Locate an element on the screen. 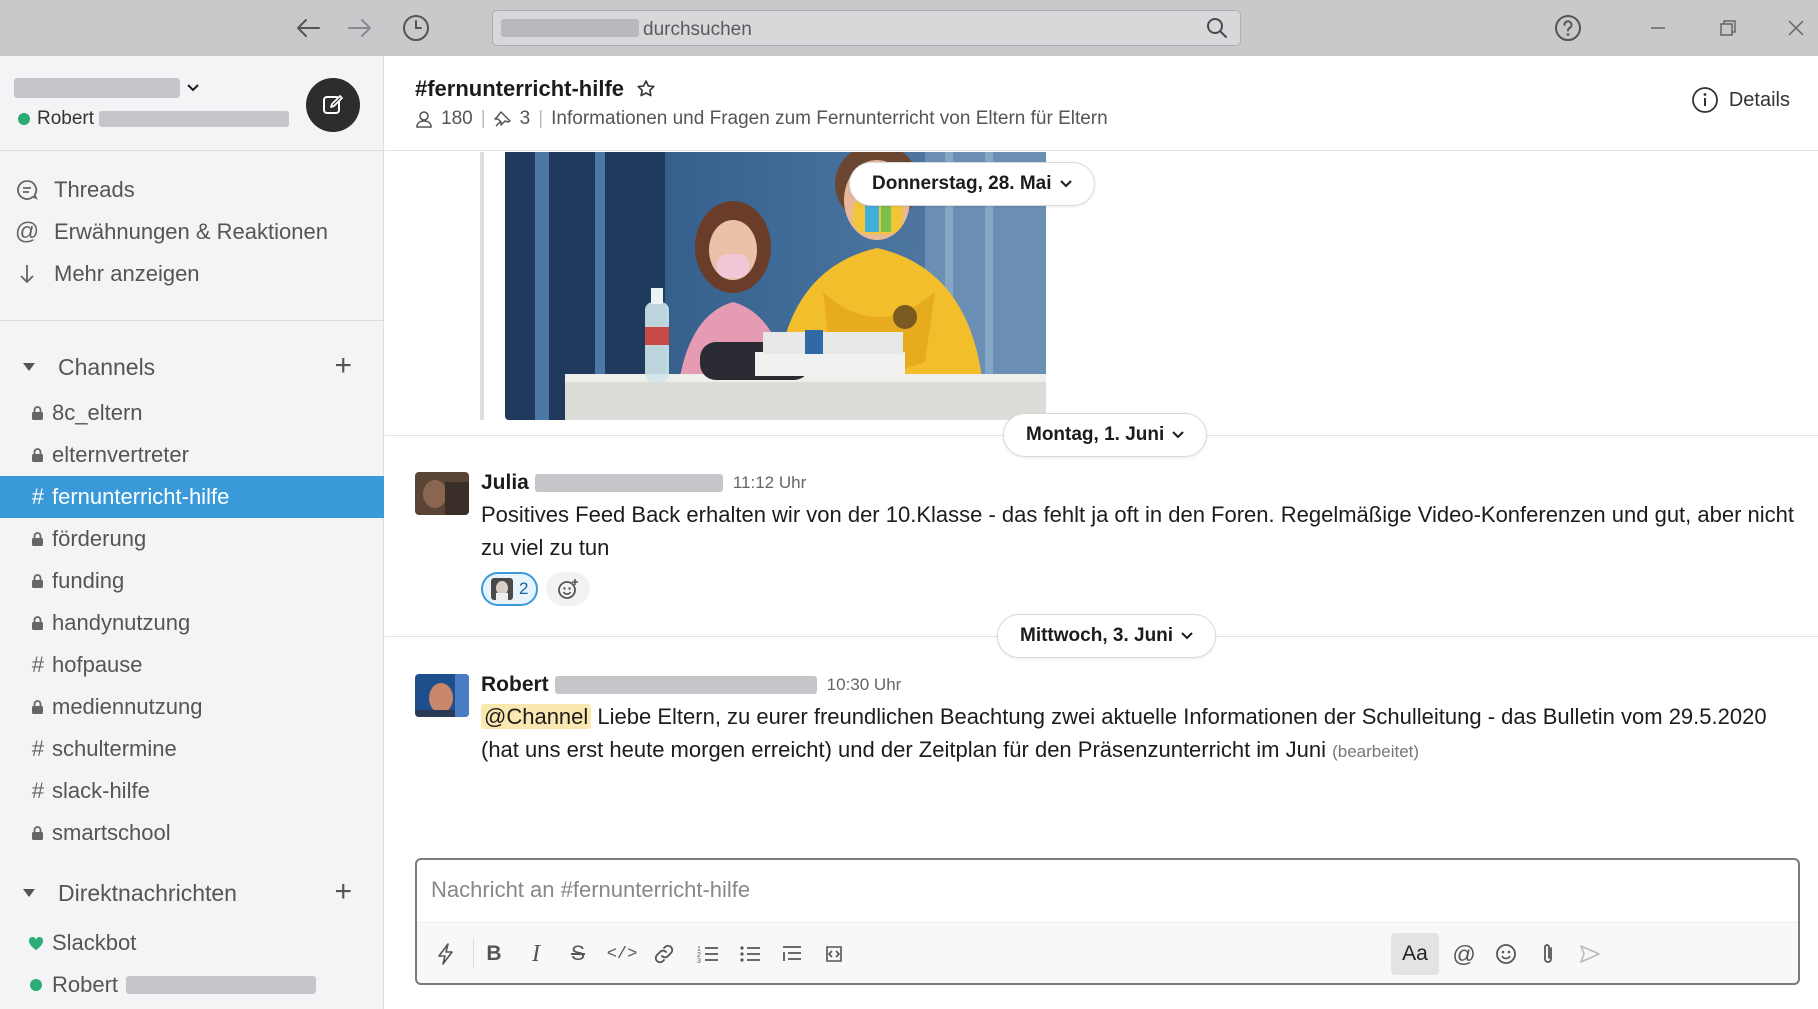  sidebar-channel-0: 8c_eltern is located at coordinates (192, 413).